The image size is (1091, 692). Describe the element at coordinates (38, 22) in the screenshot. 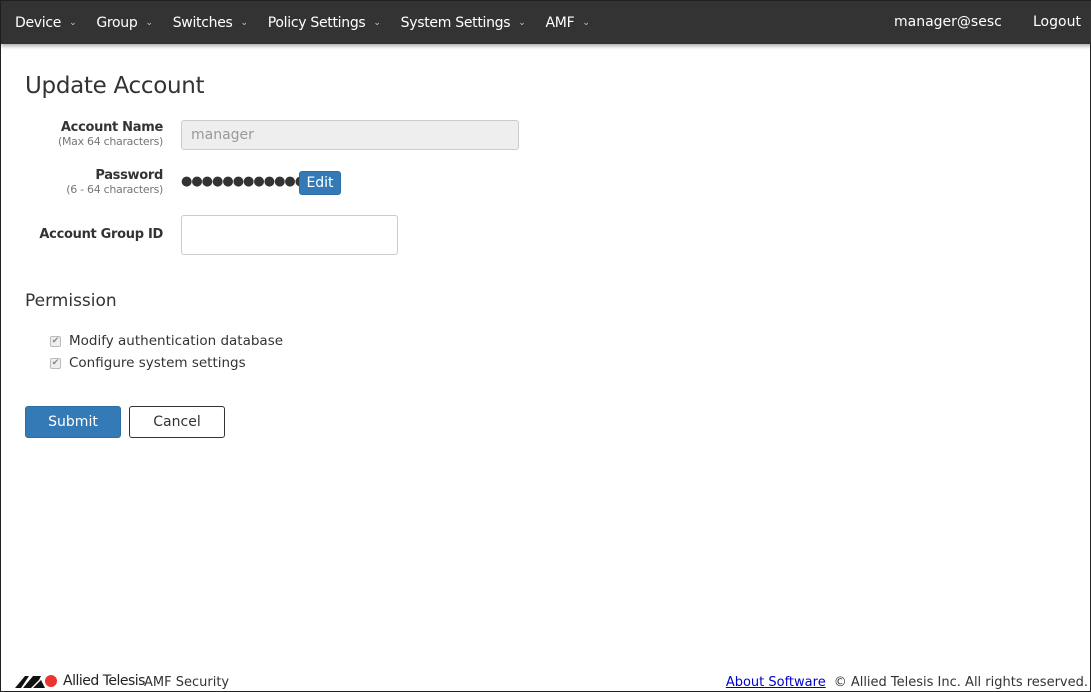

I see `nav-label: Device` at that location.